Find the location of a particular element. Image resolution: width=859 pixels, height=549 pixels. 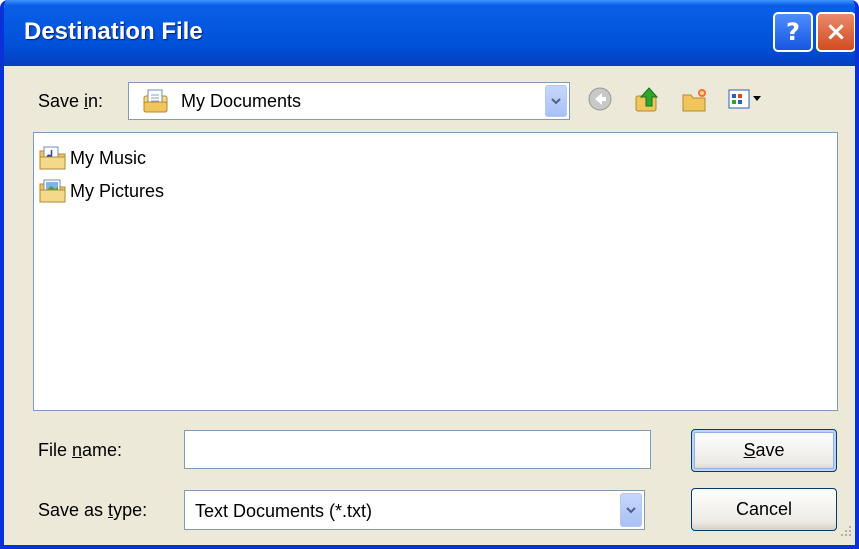

help-button: ? is located at coordinates (793, 32).